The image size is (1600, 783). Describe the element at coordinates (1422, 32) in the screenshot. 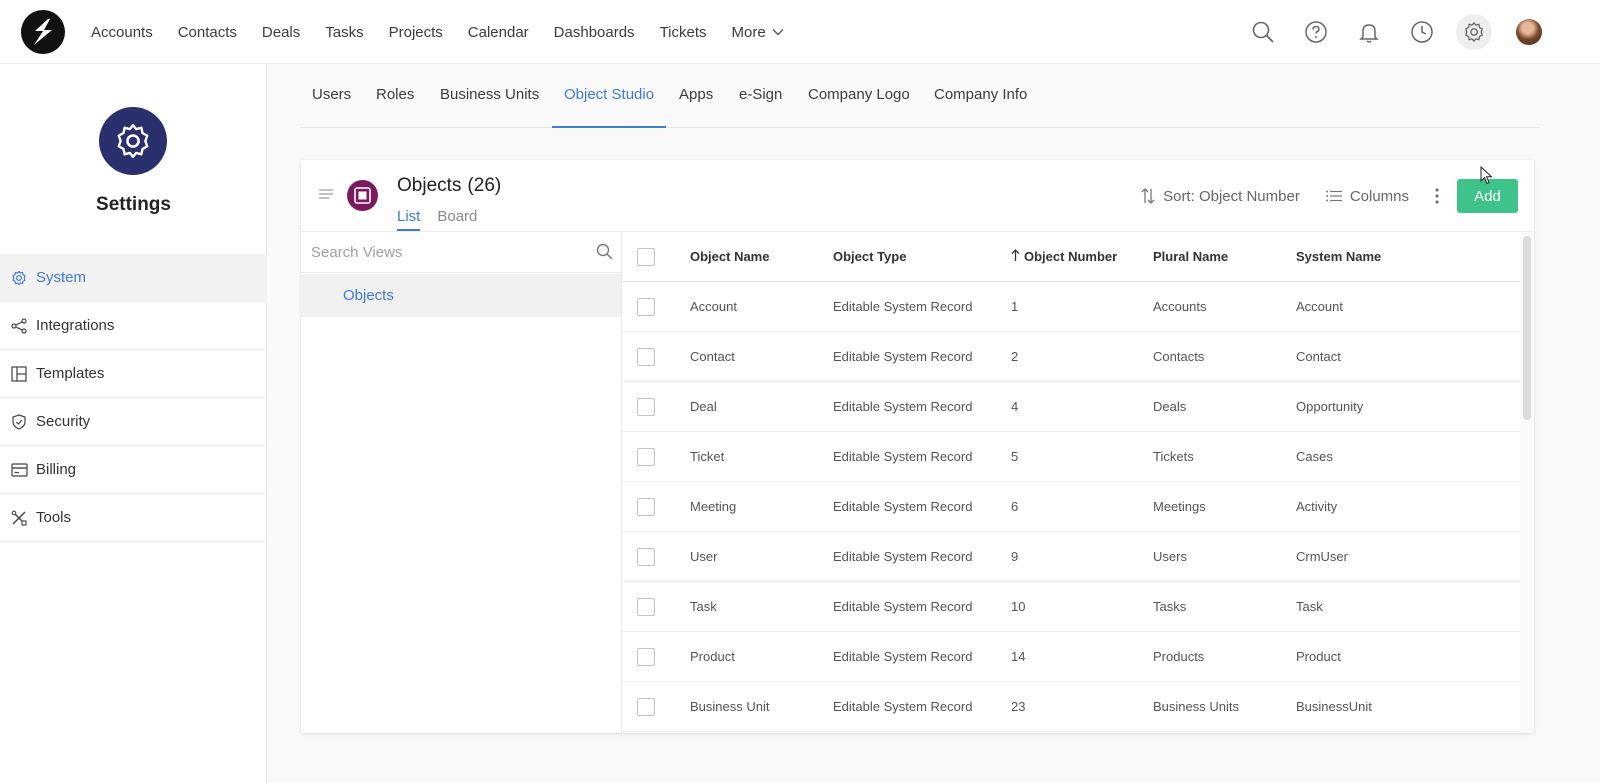

I see `clock-icon` at that location.